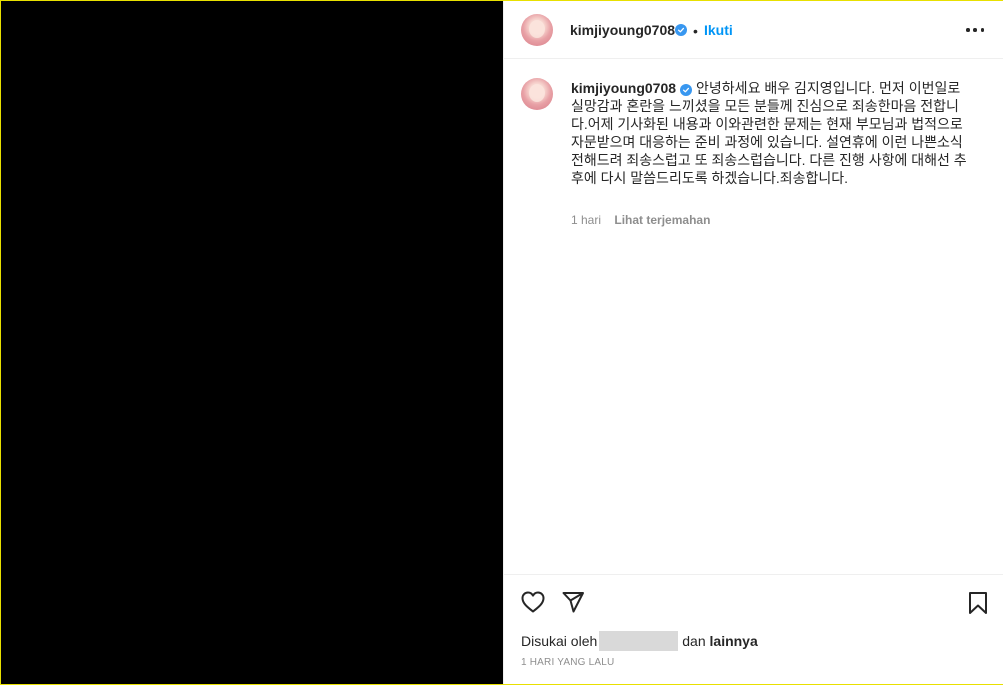 The image size is (1003, 685). Describe the element at coordinates (537, 94) in the screenshot. I see `caption-author-avatar` at that location.